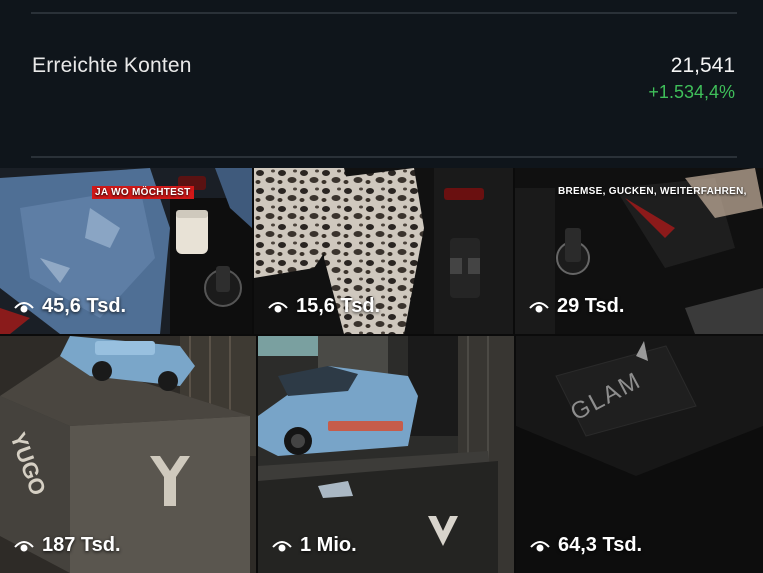 This screenshot has height=573, width=763. I want to click on view-count-text: 1 Mio., so click(328, 545).